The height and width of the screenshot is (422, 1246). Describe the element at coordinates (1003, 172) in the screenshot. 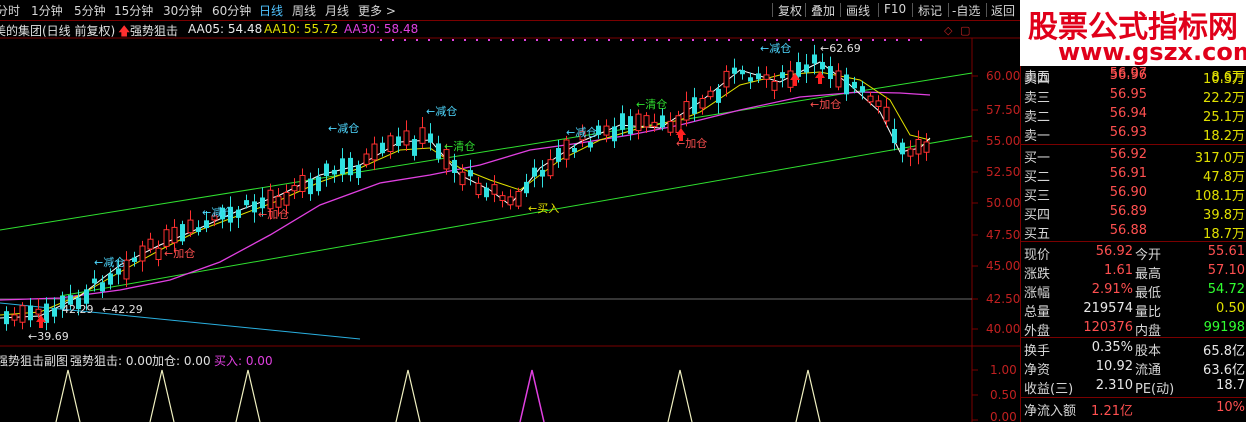

I see `price-tick: 52.50` at that location.